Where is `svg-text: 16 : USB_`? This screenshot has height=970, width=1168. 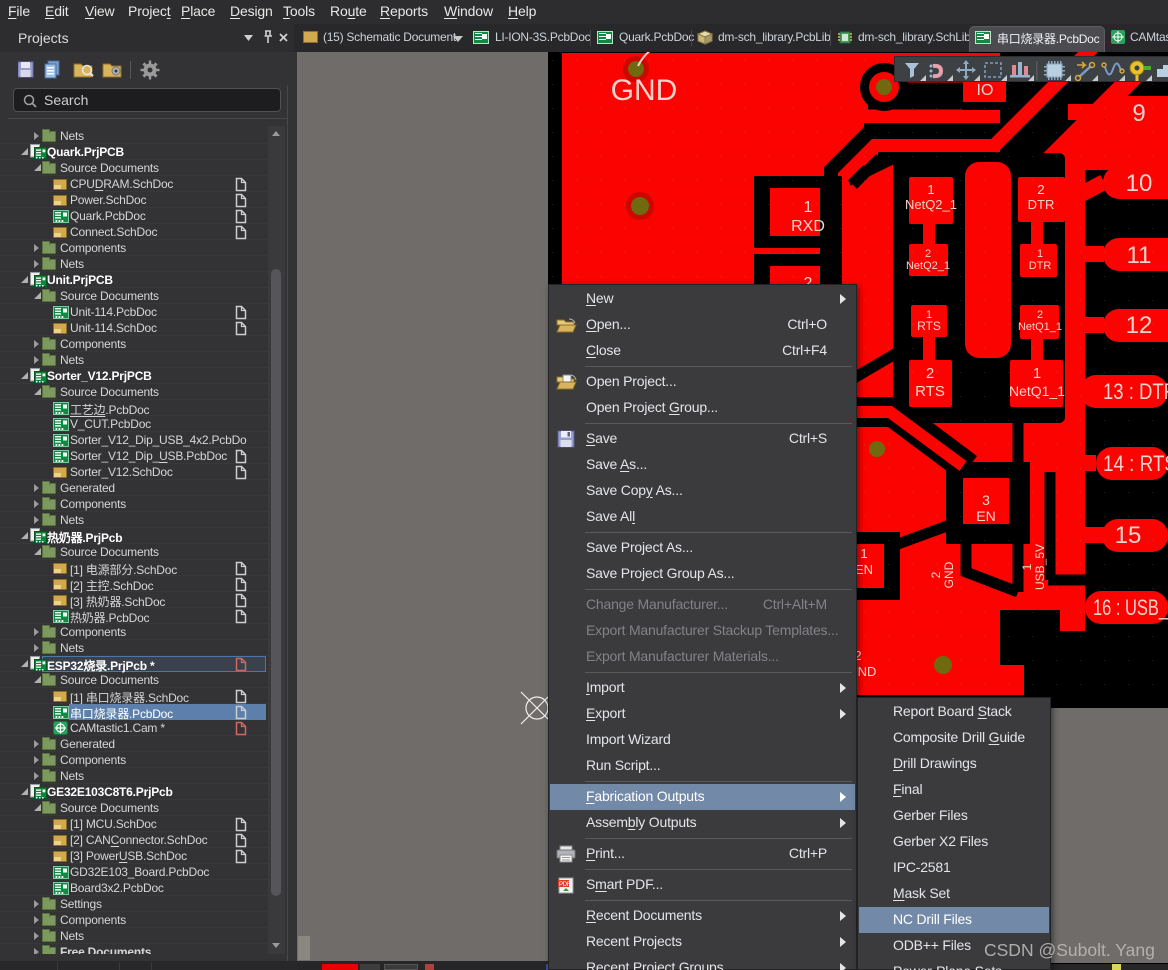 svg-text: 16 : USB_ is located at coordinates (1130, 607).